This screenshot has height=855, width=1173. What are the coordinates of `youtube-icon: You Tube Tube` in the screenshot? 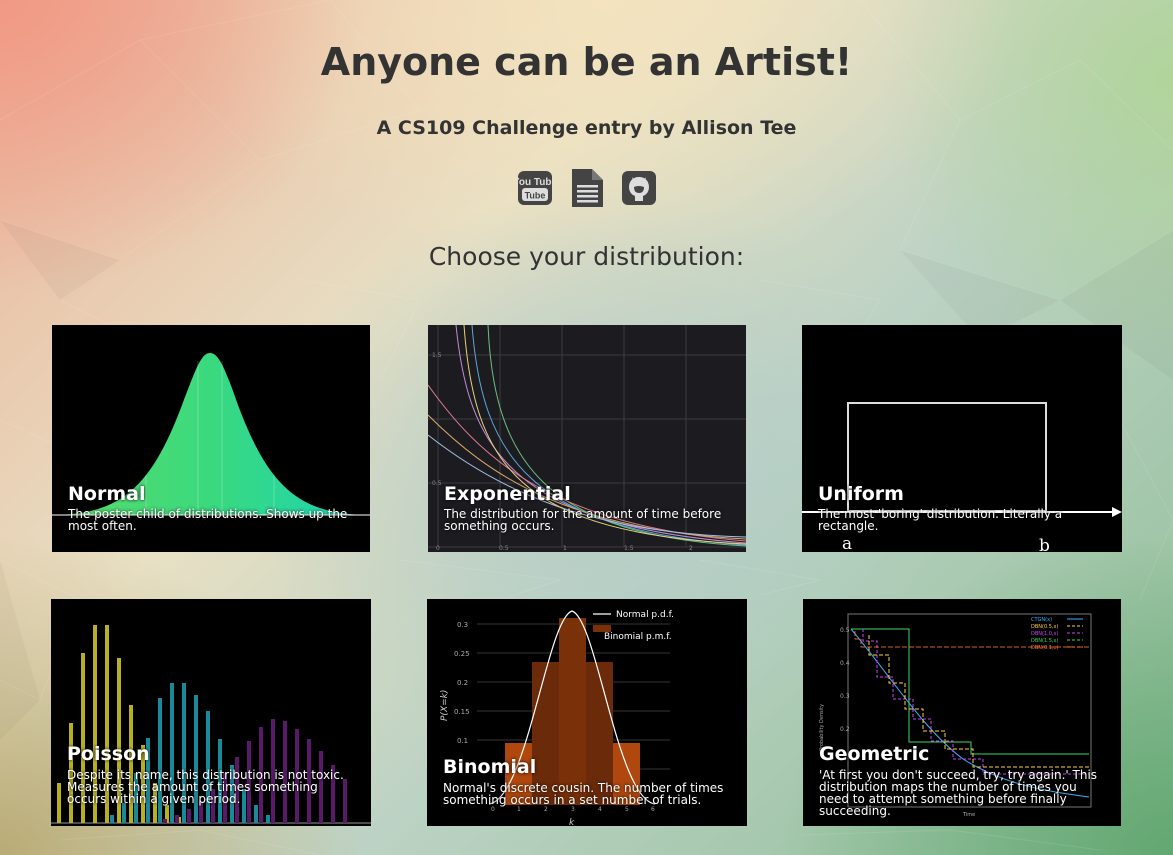 It's located at (534, 188).